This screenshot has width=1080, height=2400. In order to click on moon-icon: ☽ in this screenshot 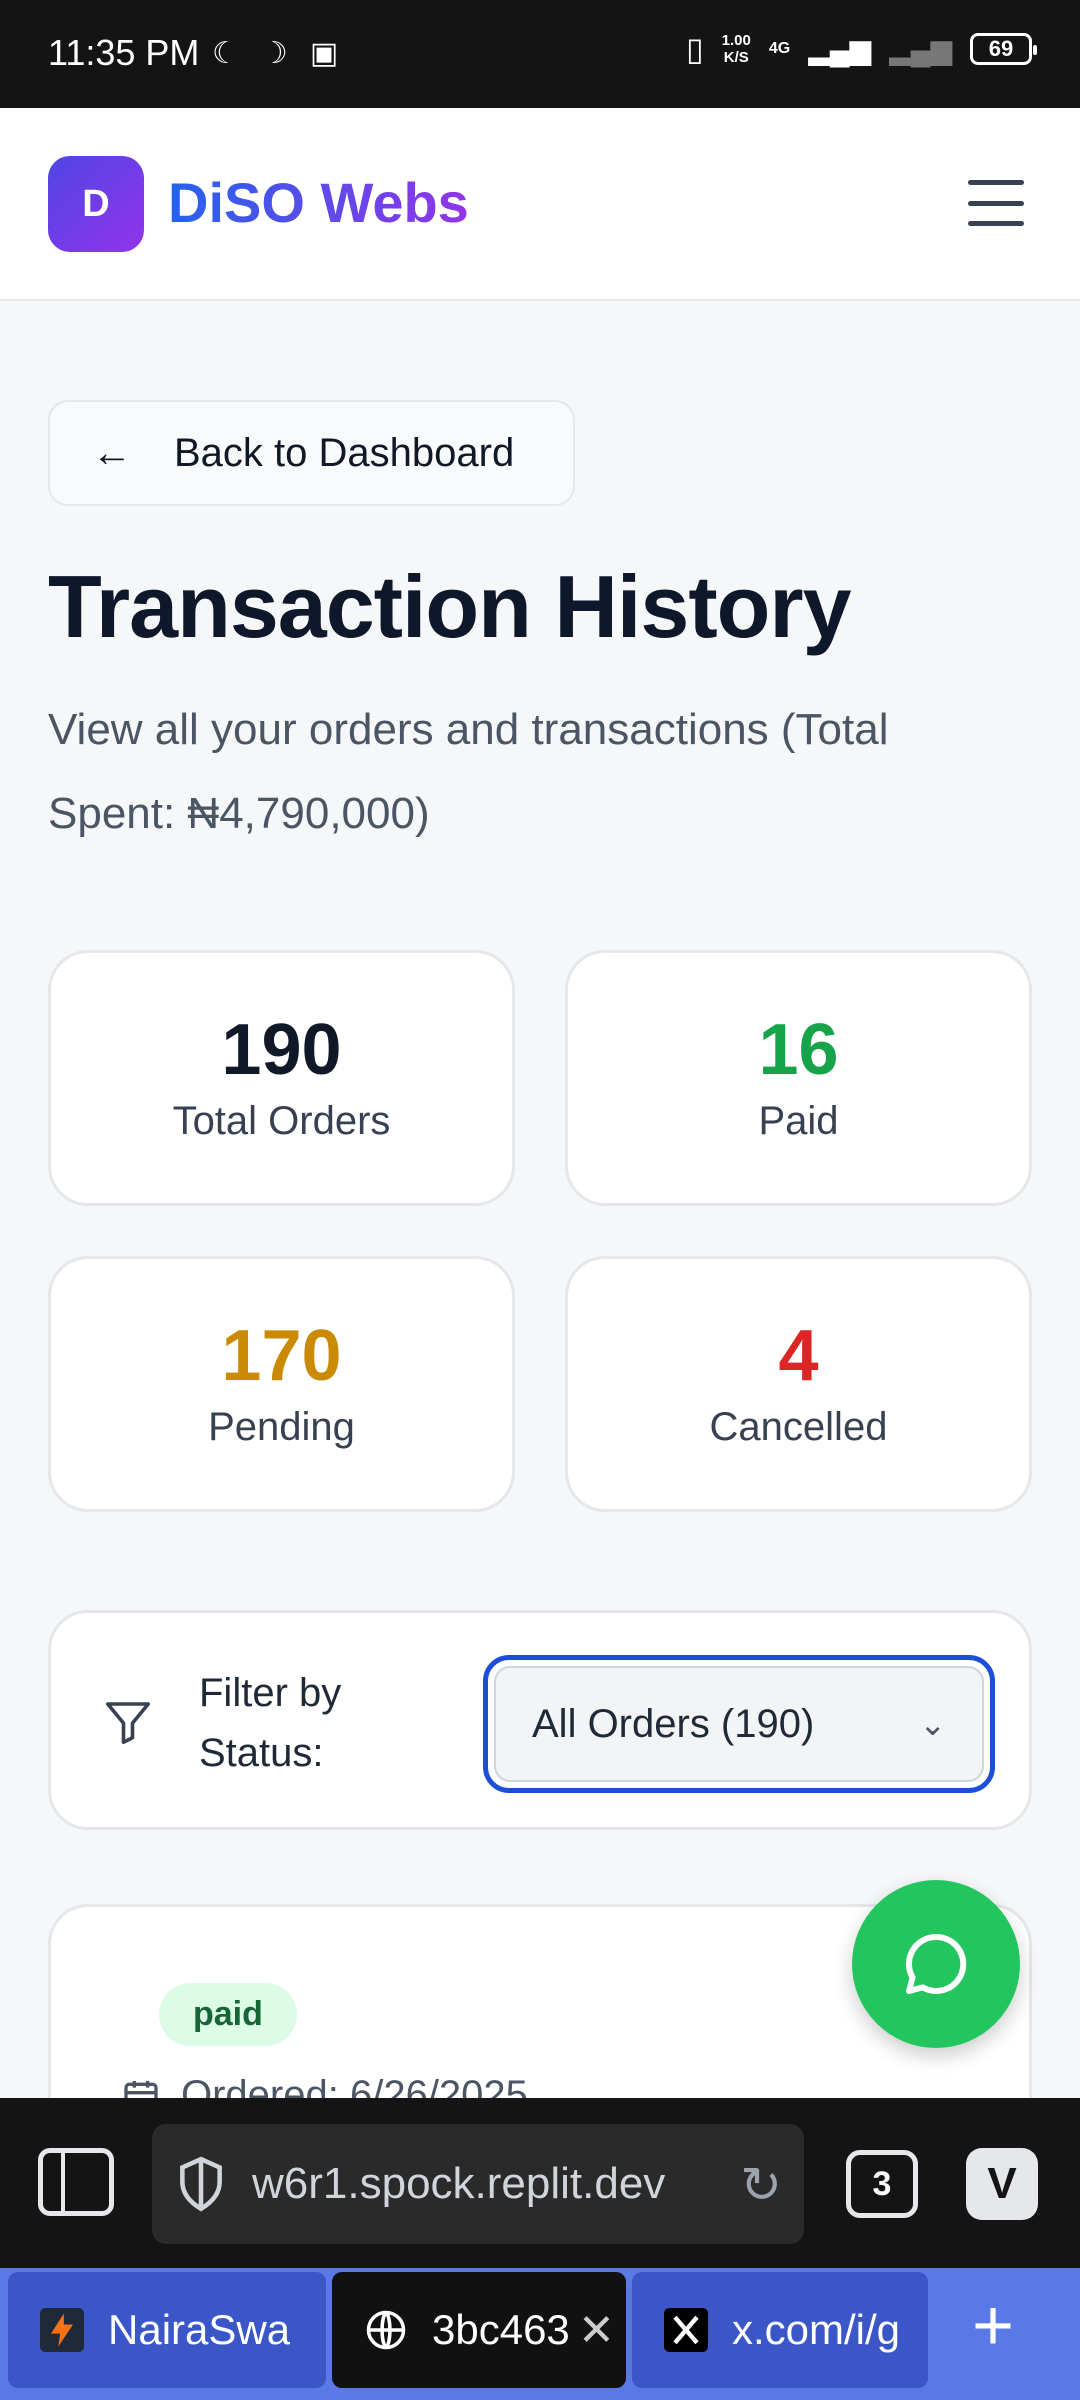, I will do `click(274, 53)`.